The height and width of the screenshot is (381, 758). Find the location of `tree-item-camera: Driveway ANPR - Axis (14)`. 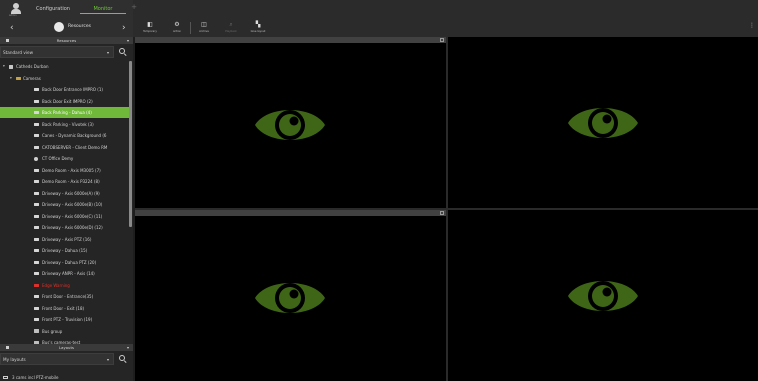

tree-item-camera: Driveway ANPR - Axis (14) is located at coordinates (64, 273).